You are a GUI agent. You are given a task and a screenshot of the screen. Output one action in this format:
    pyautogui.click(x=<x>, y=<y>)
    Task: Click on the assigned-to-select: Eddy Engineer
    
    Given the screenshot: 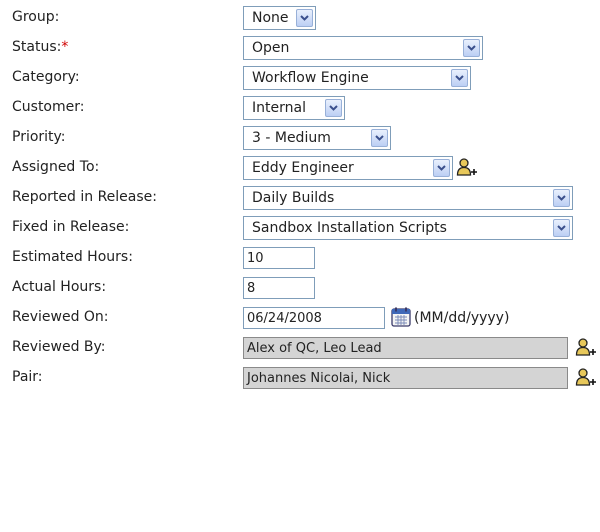 What is the action you would take?
    pyautogui.click(x=348, y=168)
    